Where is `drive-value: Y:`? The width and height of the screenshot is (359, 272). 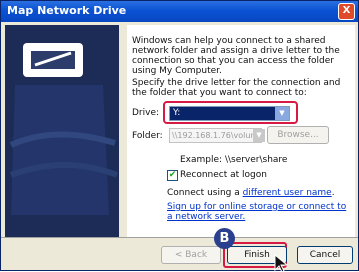 drive-value: Y: is located at coordinates (177, 113).